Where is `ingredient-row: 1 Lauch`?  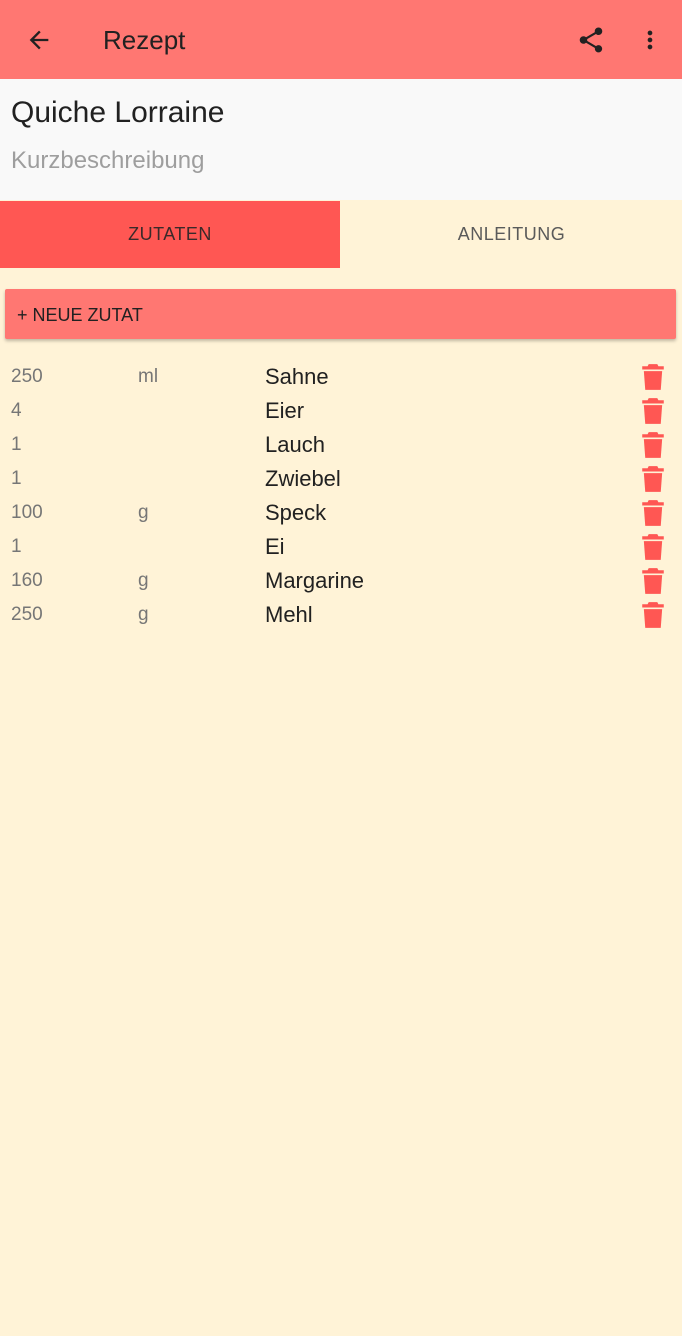 ingredient-row: 1 Lauch is located at coordinates (341, 445).